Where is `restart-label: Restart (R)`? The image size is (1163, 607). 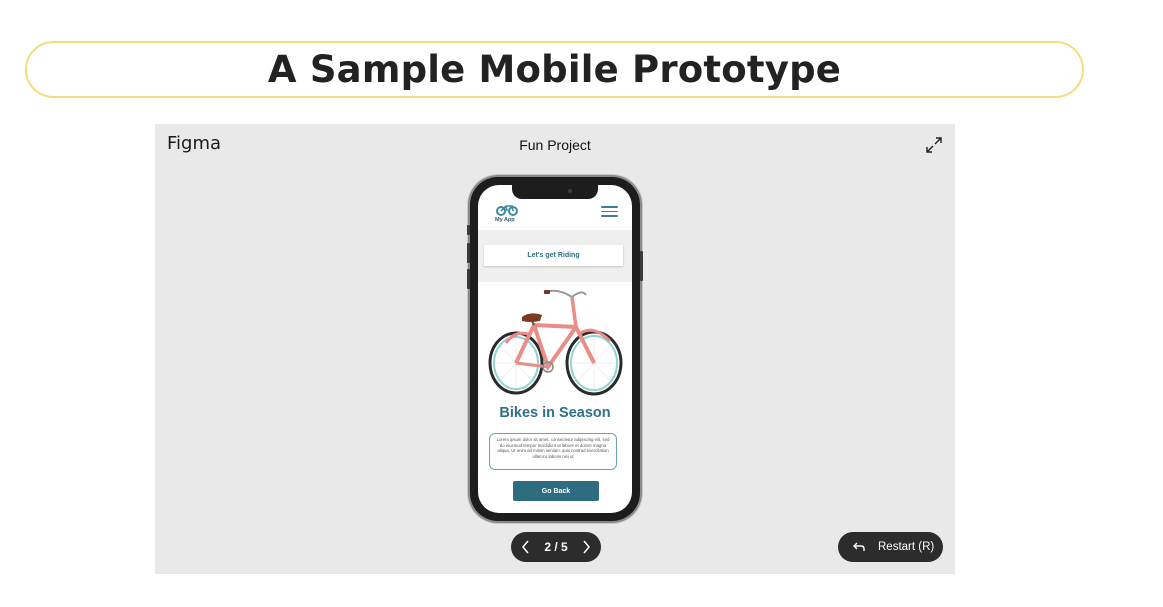 restart-label: Restart (R) is located at coordinates (906, 547).